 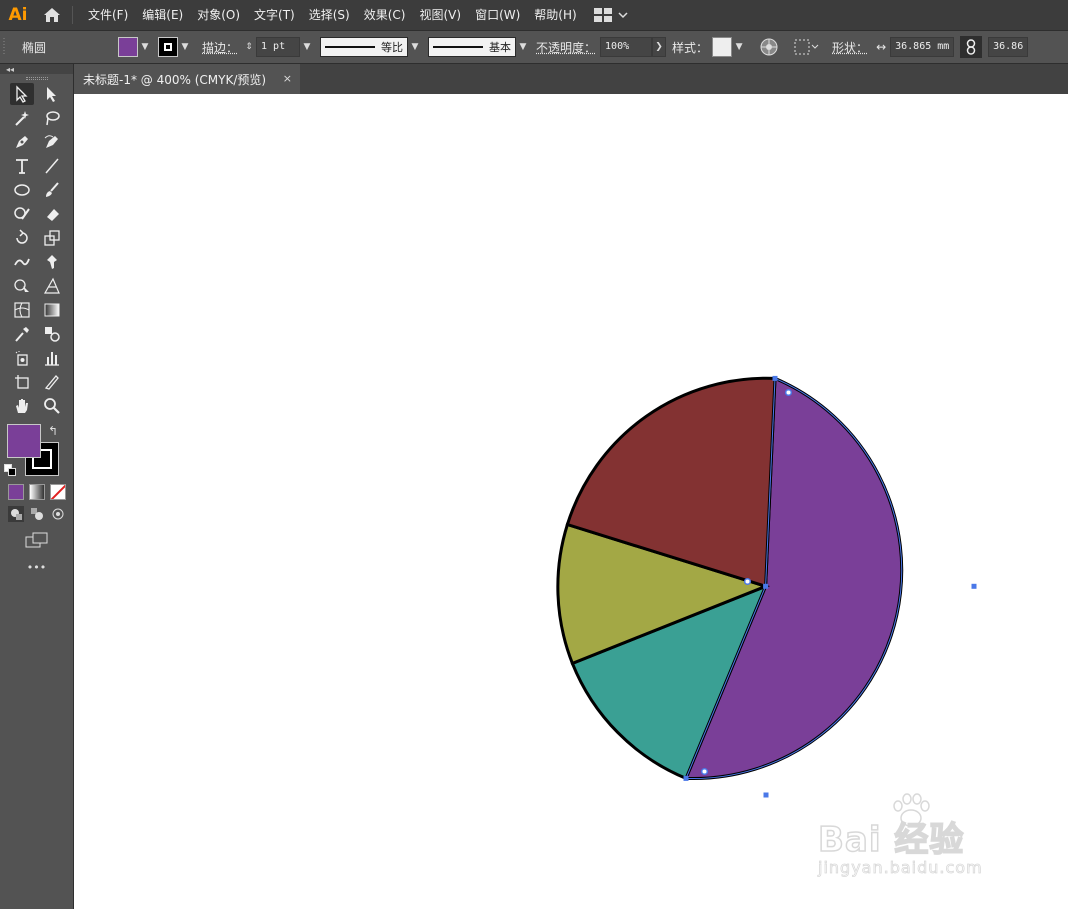 I want to click on style-control: 样式： ▼, so click(x=709, y=47).